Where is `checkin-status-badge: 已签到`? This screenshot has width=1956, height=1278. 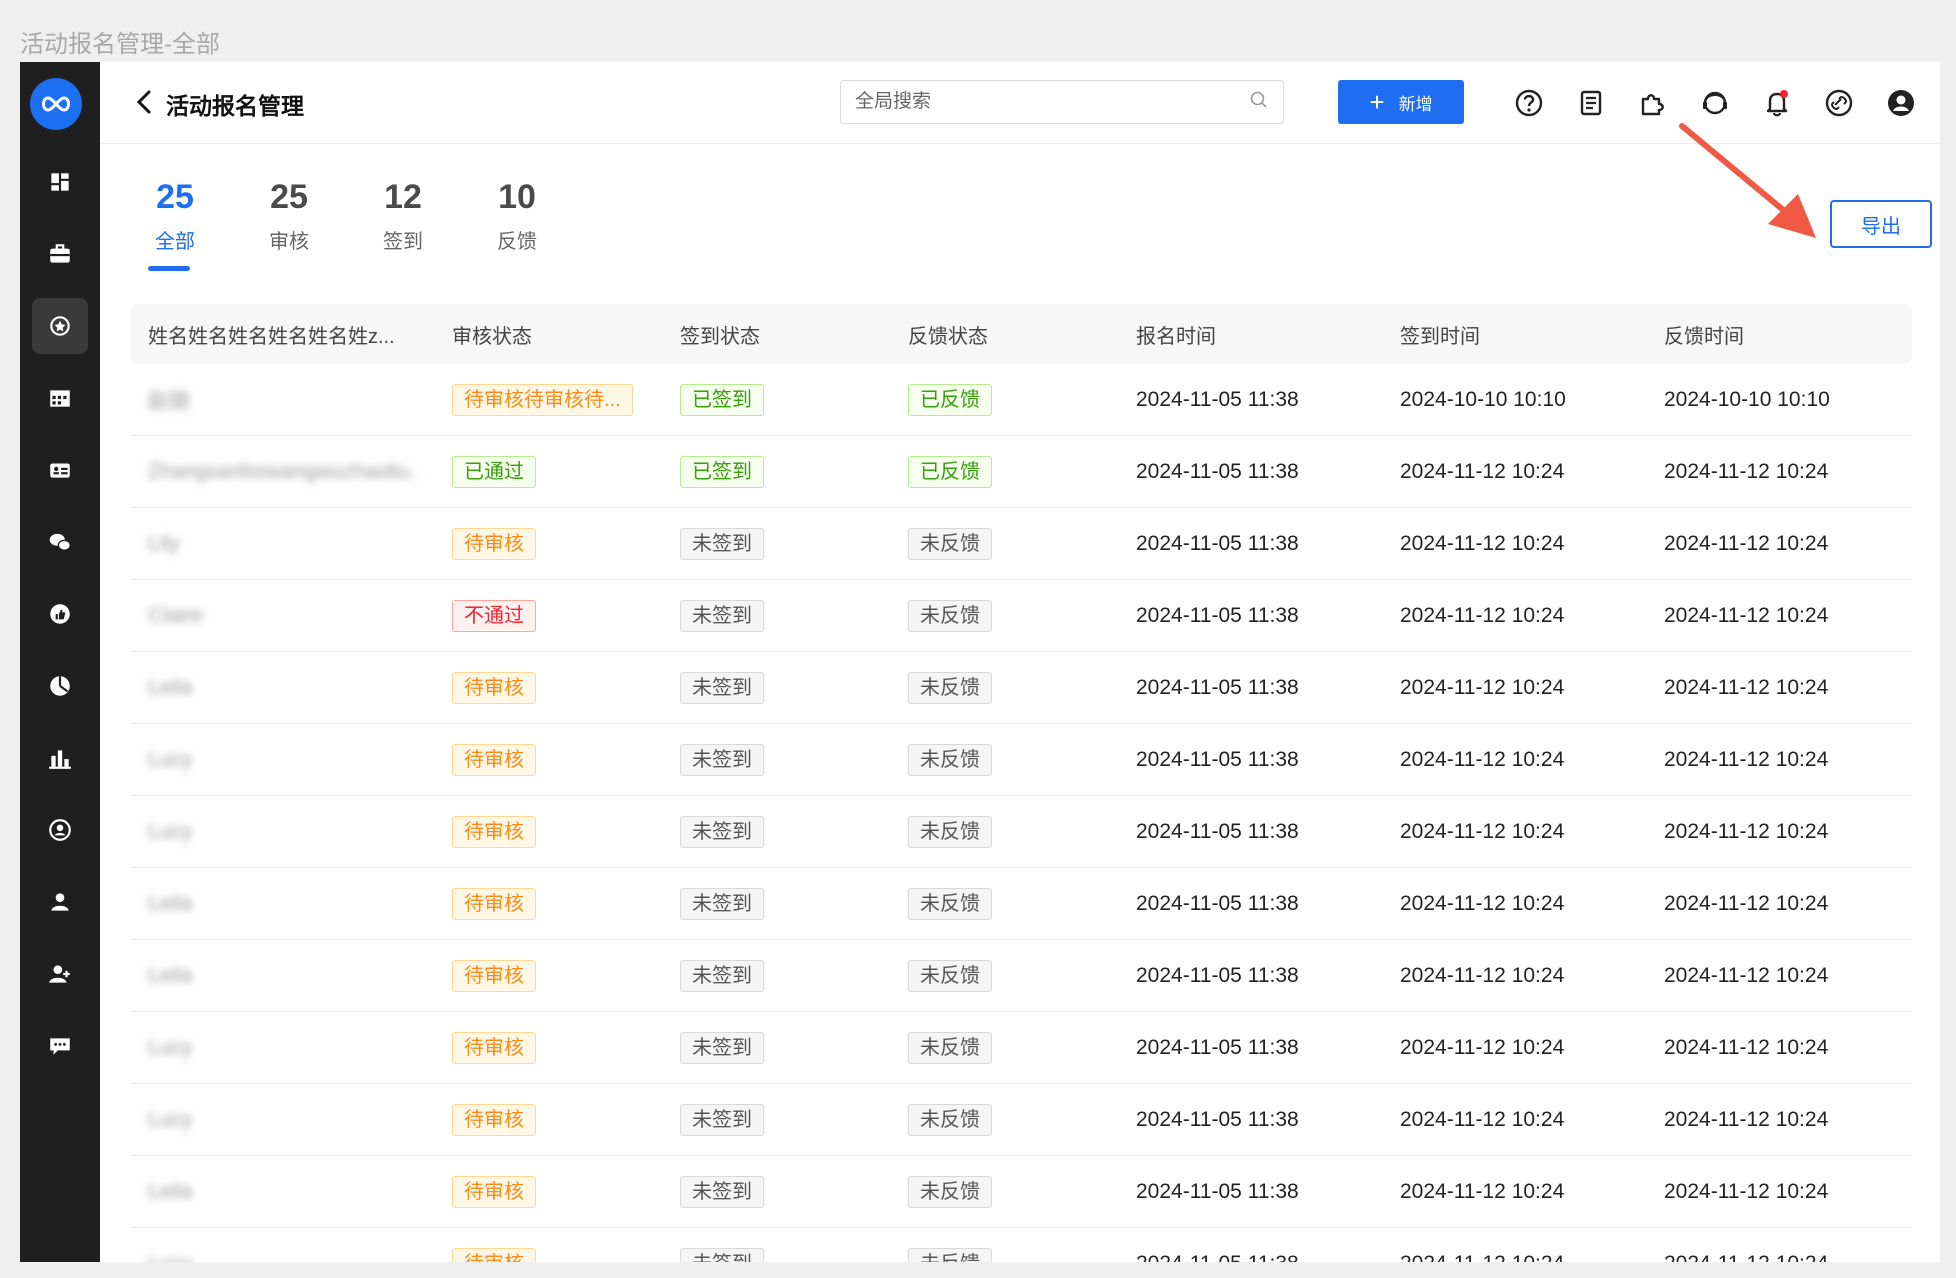 checkin-status-badge: 已签到 is located at coordinates (722, 471).